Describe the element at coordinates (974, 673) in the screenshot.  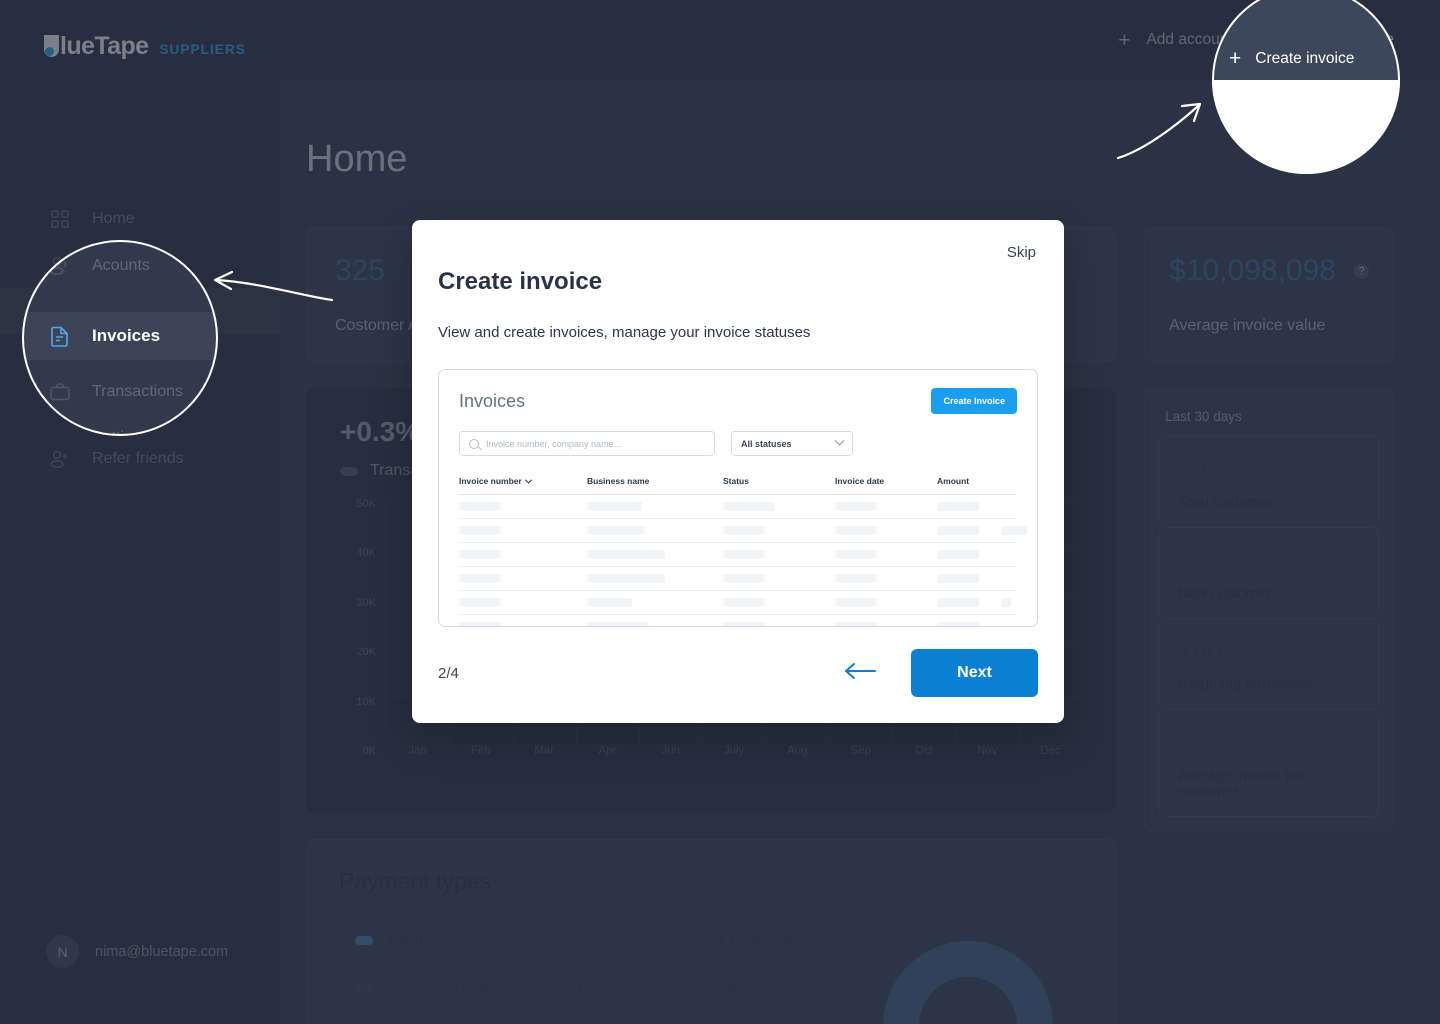
I see `next-button: Next` at that location.